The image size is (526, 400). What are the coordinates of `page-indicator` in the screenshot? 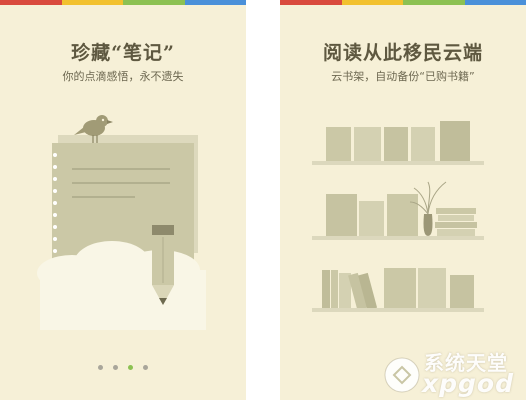 It's located at (123, 367).